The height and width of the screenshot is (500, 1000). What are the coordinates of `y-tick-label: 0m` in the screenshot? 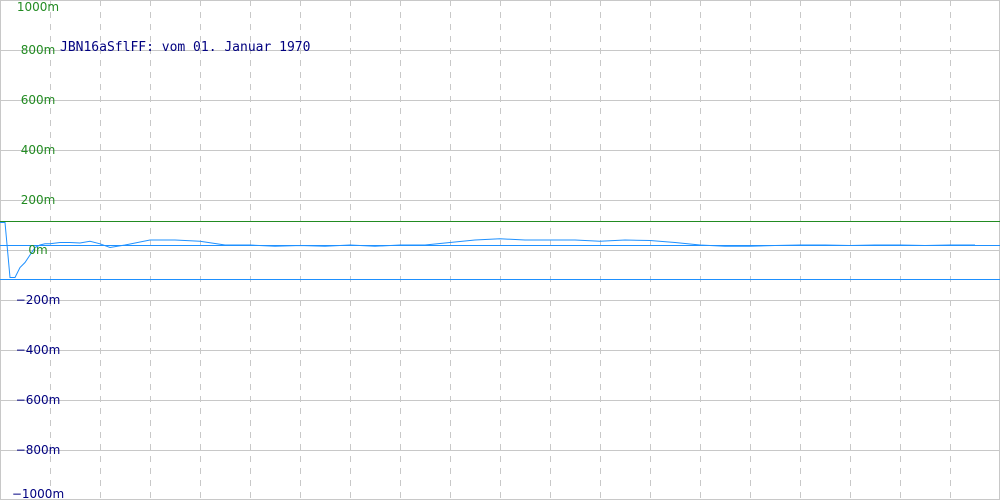 It's located at (37, 250).